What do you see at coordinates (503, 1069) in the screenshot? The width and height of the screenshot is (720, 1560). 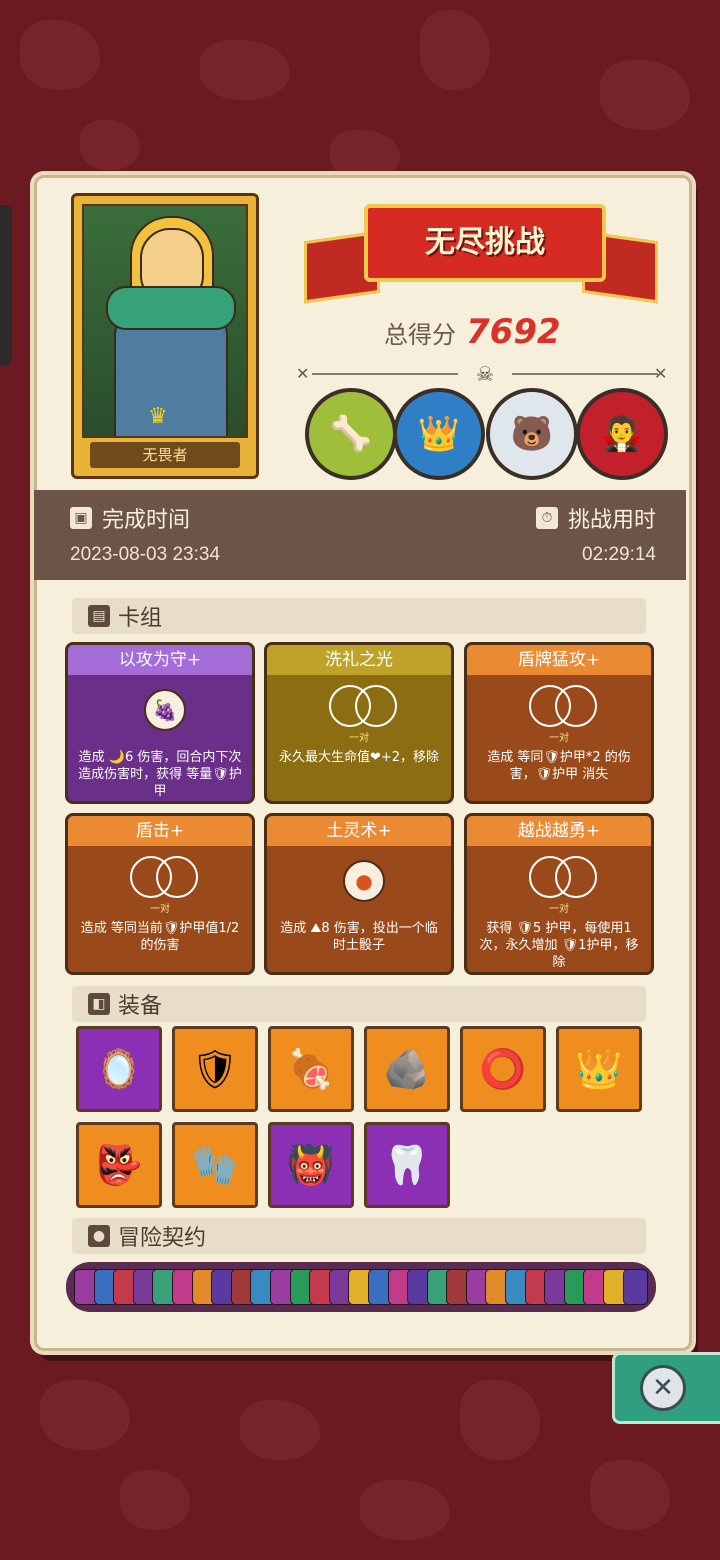 I see `ring-icon: ⭕` at bounding box center [503, 1069].